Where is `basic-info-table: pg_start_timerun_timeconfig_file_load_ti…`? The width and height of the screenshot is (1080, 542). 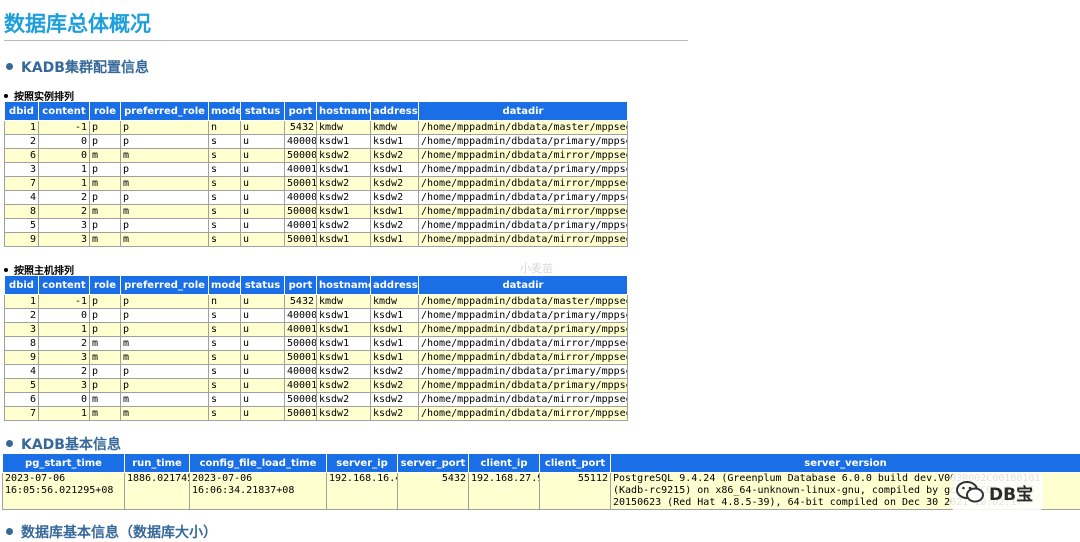 basic-info-table: pg_start_timerun_timeconfig_file_load_ti… is located at coordinates (541, 481).